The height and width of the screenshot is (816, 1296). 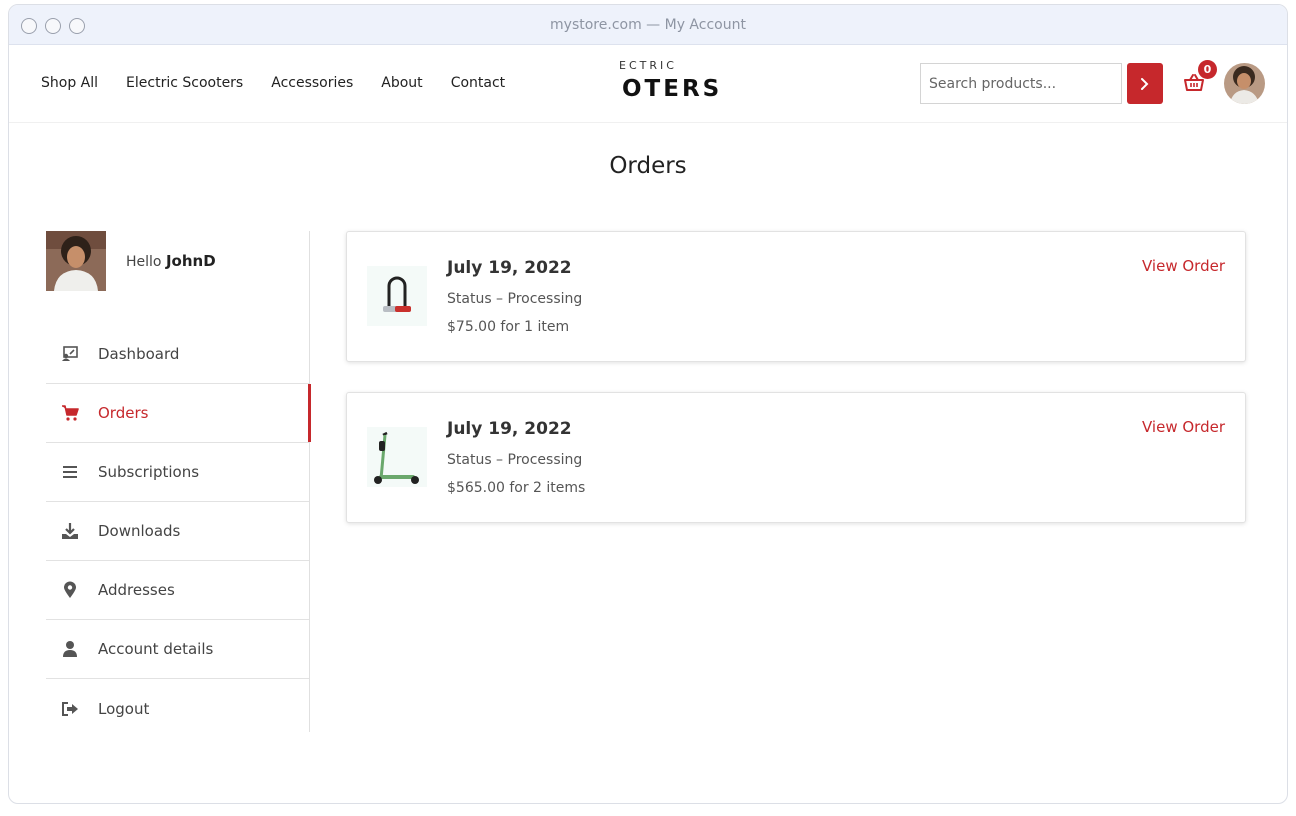 I want to click on user-avatar, so click(x=1244, y=83).